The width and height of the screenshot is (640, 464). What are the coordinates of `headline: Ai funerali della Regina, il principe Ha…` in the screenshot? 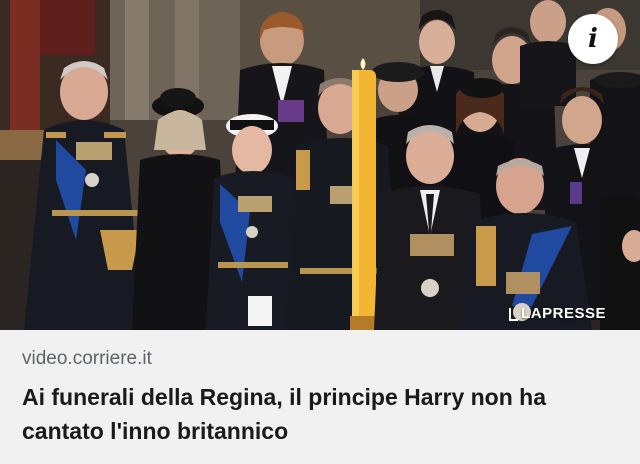 It's located at (322, 414).